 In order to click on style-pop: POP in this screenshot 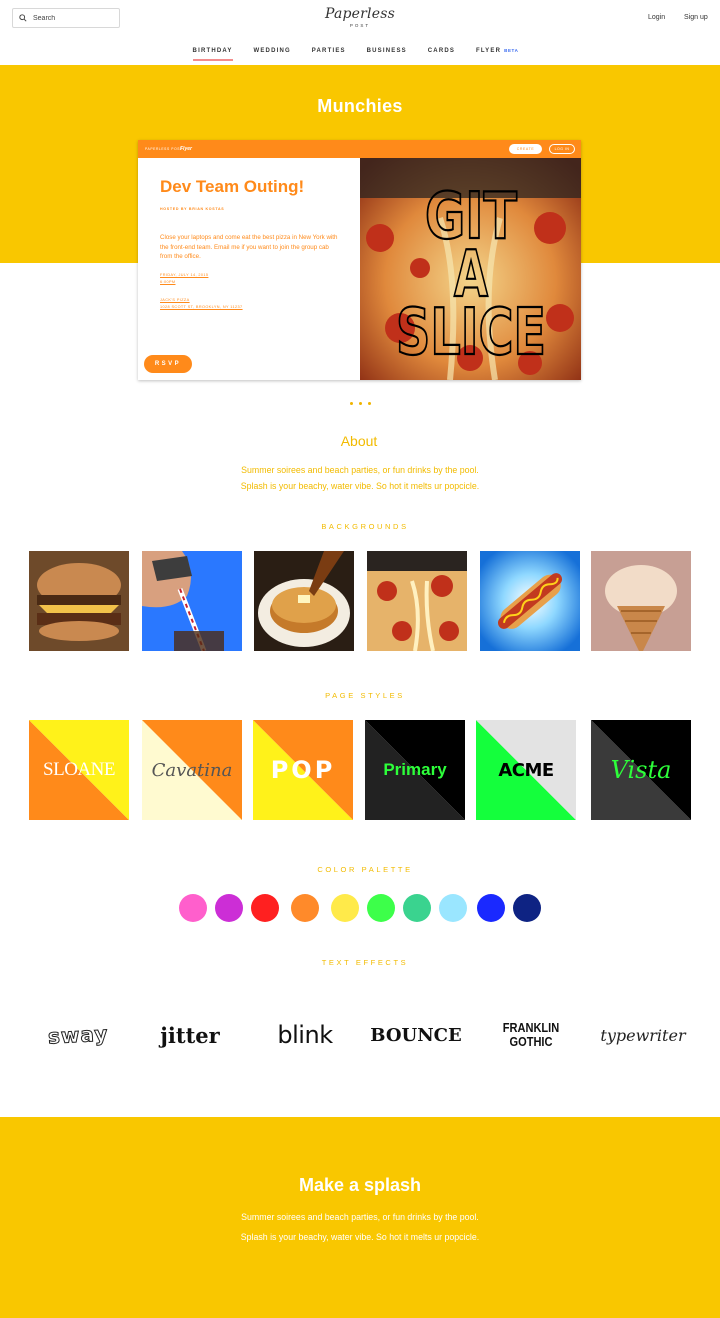, I will do `click(303, 770)`.